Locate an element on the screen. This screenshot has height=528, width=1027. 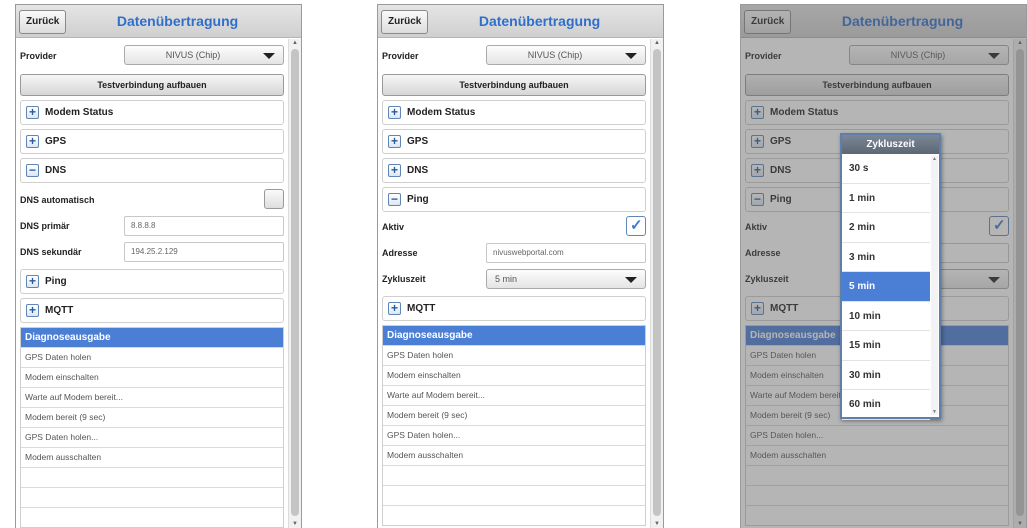
cycle-option: 60 min is located at coordinates (886, 405).